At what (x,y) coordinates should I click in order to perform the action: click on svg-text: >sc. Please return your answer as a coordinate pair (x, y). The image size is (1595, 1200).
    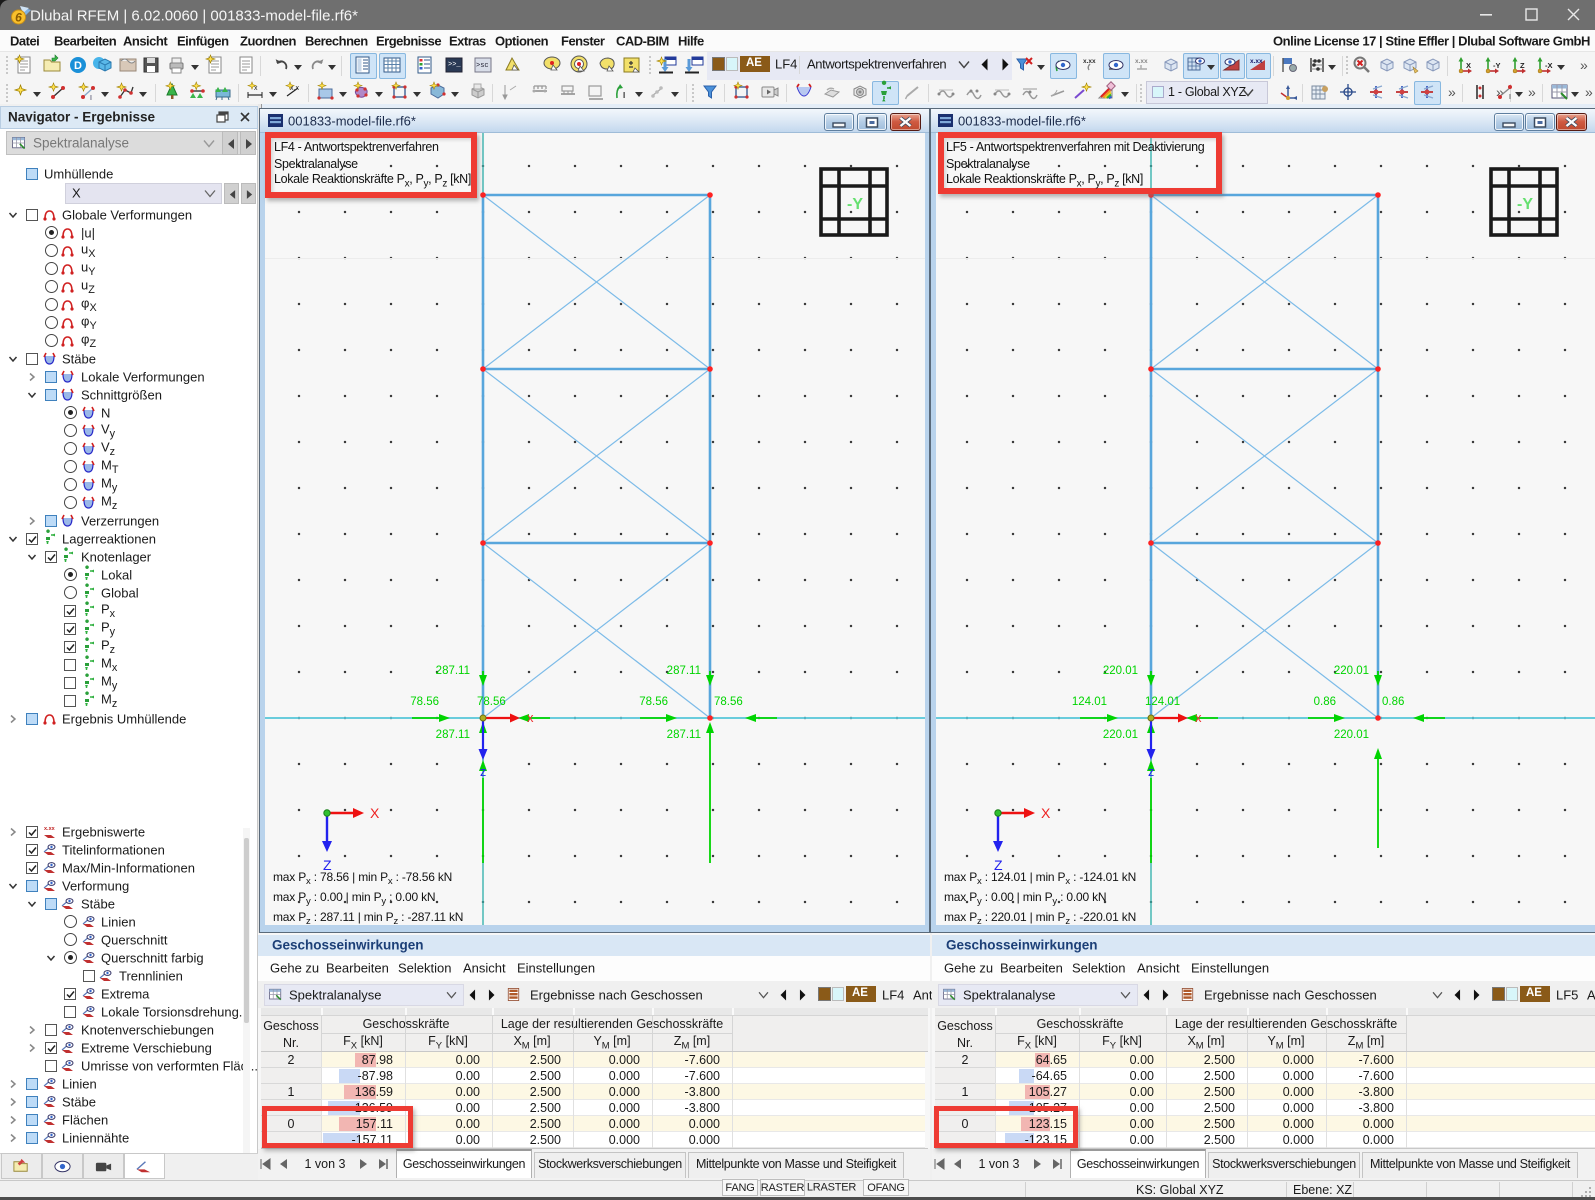
    Looking at the image, I should click on (482, 66).